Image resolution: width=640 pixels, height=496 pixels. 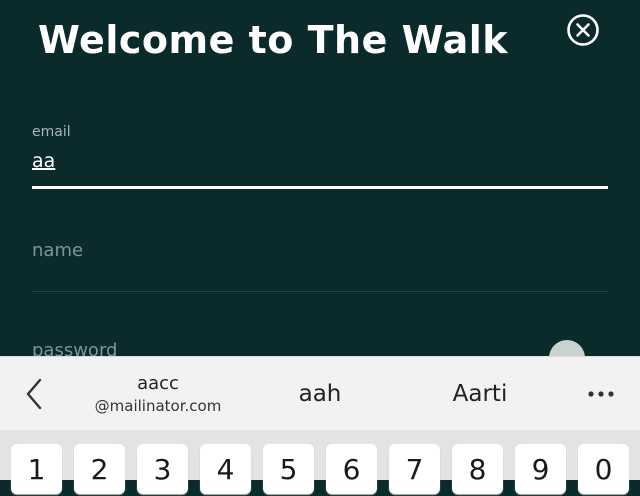 I want to click on suggestion-email-line1: aacc, so click(x=158, y=383).